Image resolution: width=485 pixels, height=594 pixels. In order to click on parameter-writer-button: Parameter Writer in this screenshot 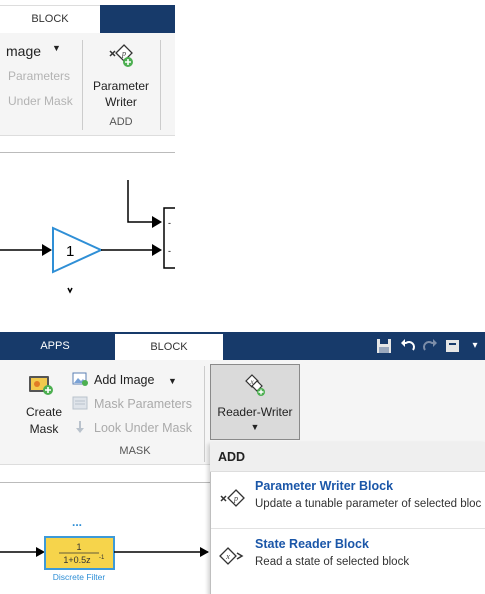, I will do `click(121, 94)`.